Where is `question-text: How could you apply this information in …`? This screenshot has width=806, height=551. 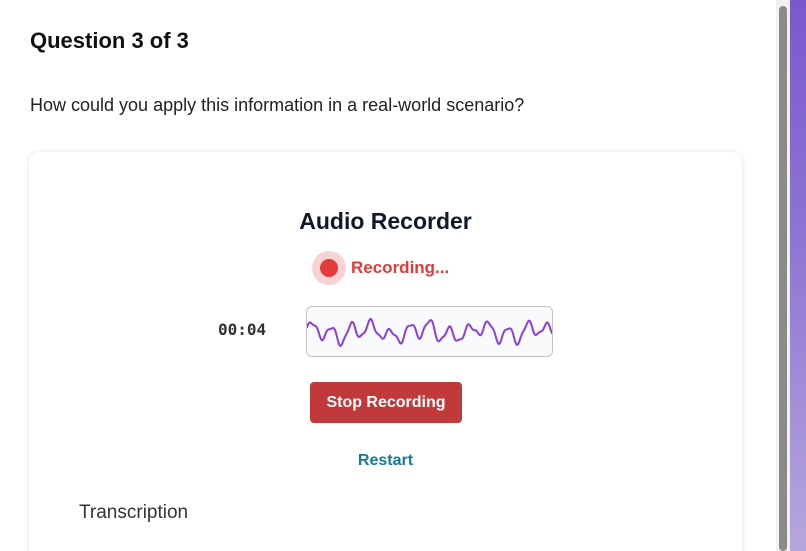
question-text: How could you apply this information in … is located at coordinates (277, 105).